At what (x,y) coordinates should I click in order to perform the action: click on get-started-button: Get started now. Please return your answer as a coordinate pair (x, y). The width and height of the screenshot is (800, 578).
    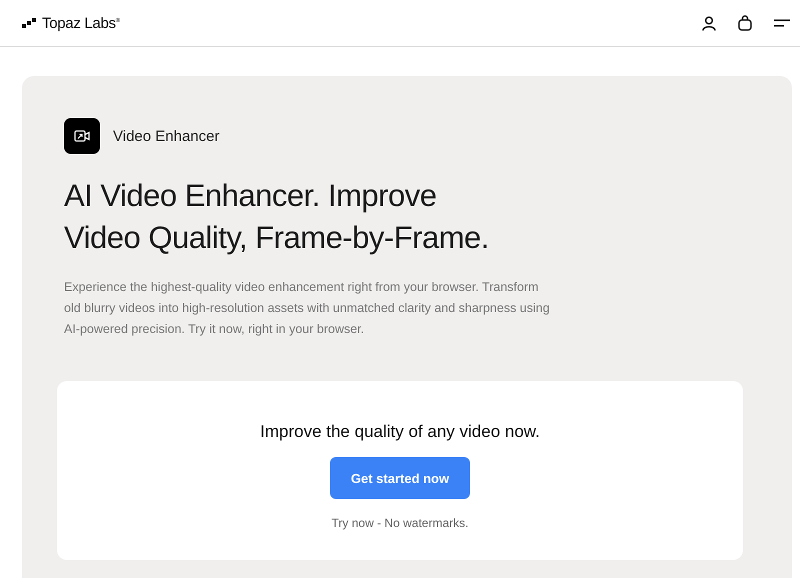
    Looking at the image, I should click on (400, 478).